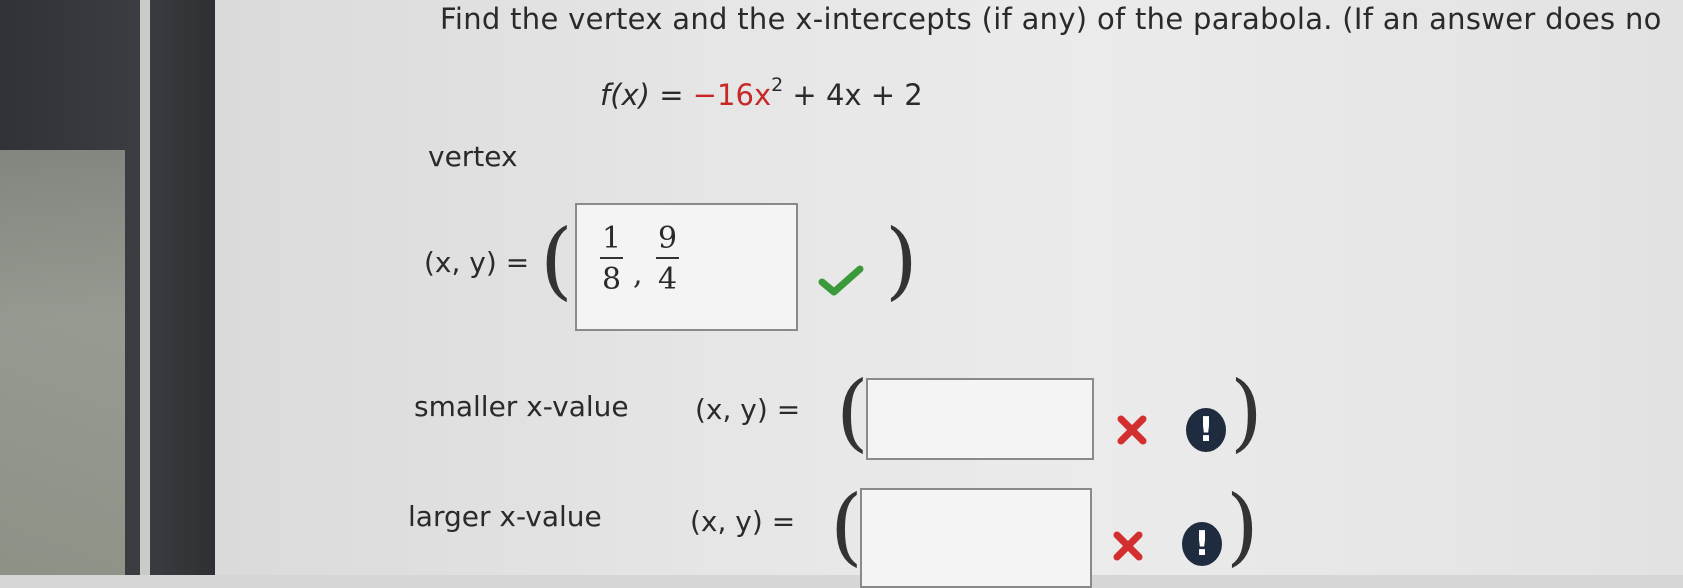  What do you see at coordinates (976, 538) in the screenshot?
I see `larger-answer-input` at bounding box center [976, 538].